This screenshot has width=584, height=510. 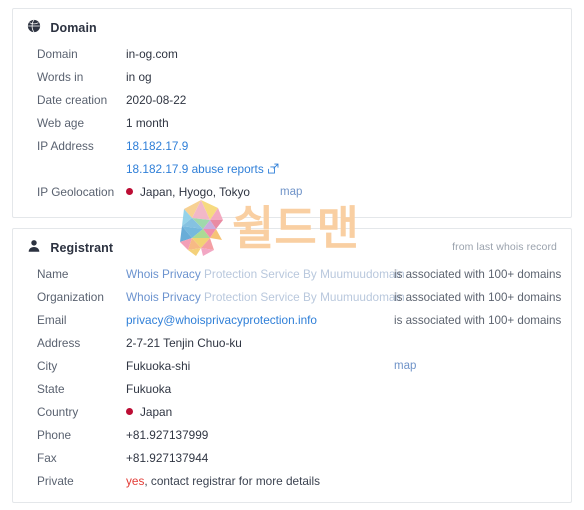 What do you see at coordinates (59, 343) in the screenshot?
I see `row-label: Address` at bounding box center [59, 343].